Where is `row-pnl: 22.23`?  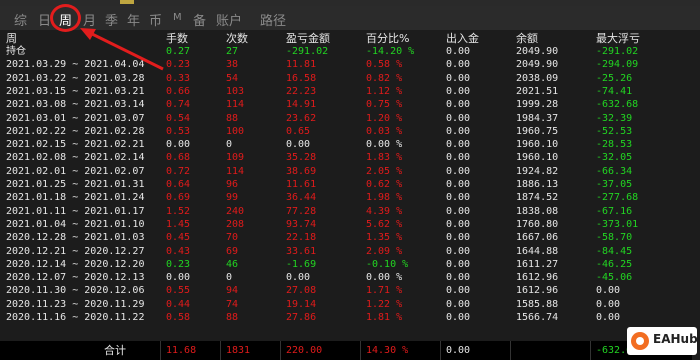
row-pnl: 22.23 is located at coordinates (301, 91).